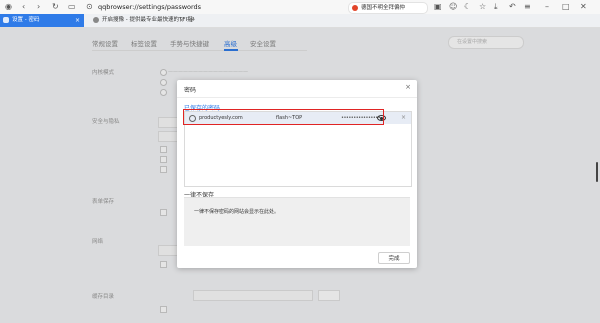  I want to click on back-icon: ‹, so click(23, 7).